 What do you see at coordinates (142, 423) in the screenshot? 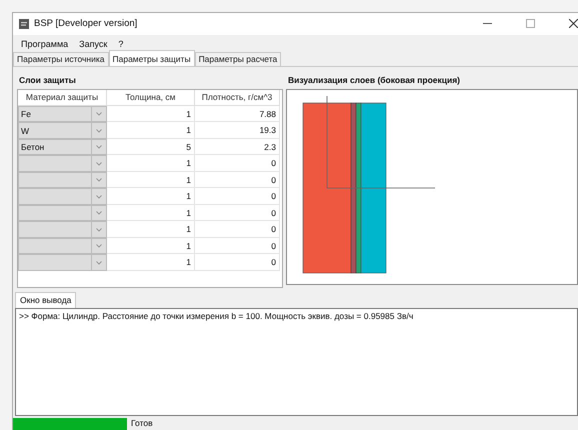
I see `status-text: Готов` at bounding box center [142, 423].